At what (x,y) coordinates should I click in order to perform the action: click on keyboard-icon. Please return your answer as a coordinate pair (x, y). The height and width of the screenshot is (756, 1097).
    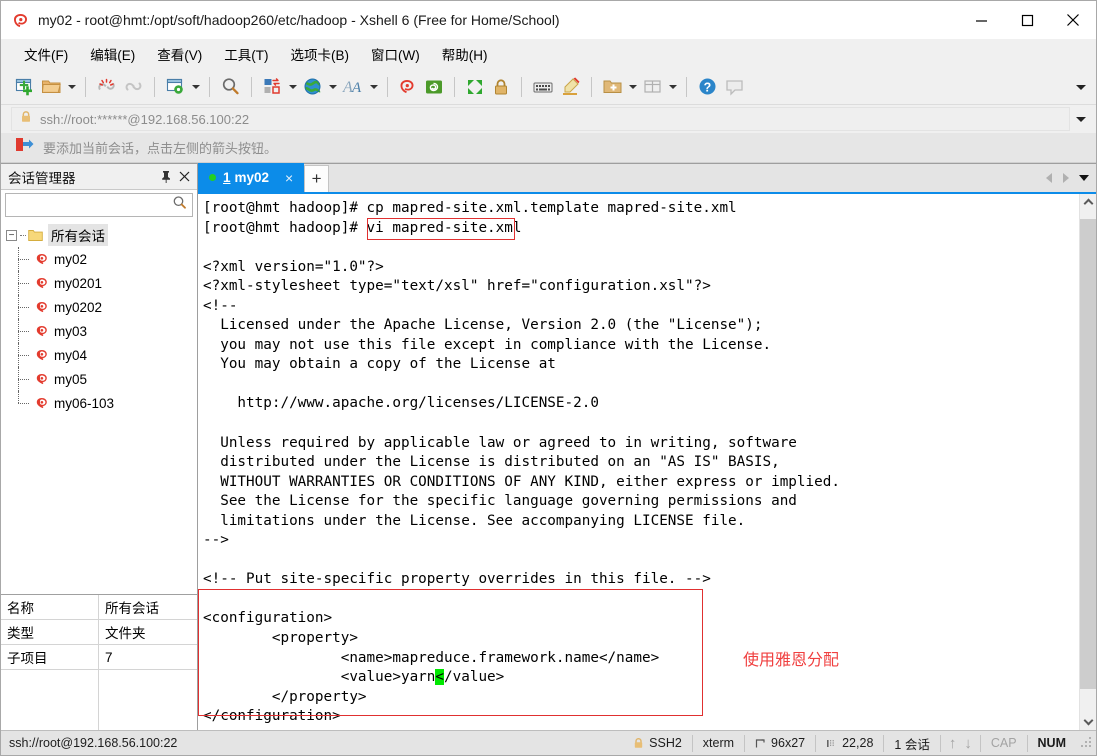
    Looking at the image, I should click on (543, 87).